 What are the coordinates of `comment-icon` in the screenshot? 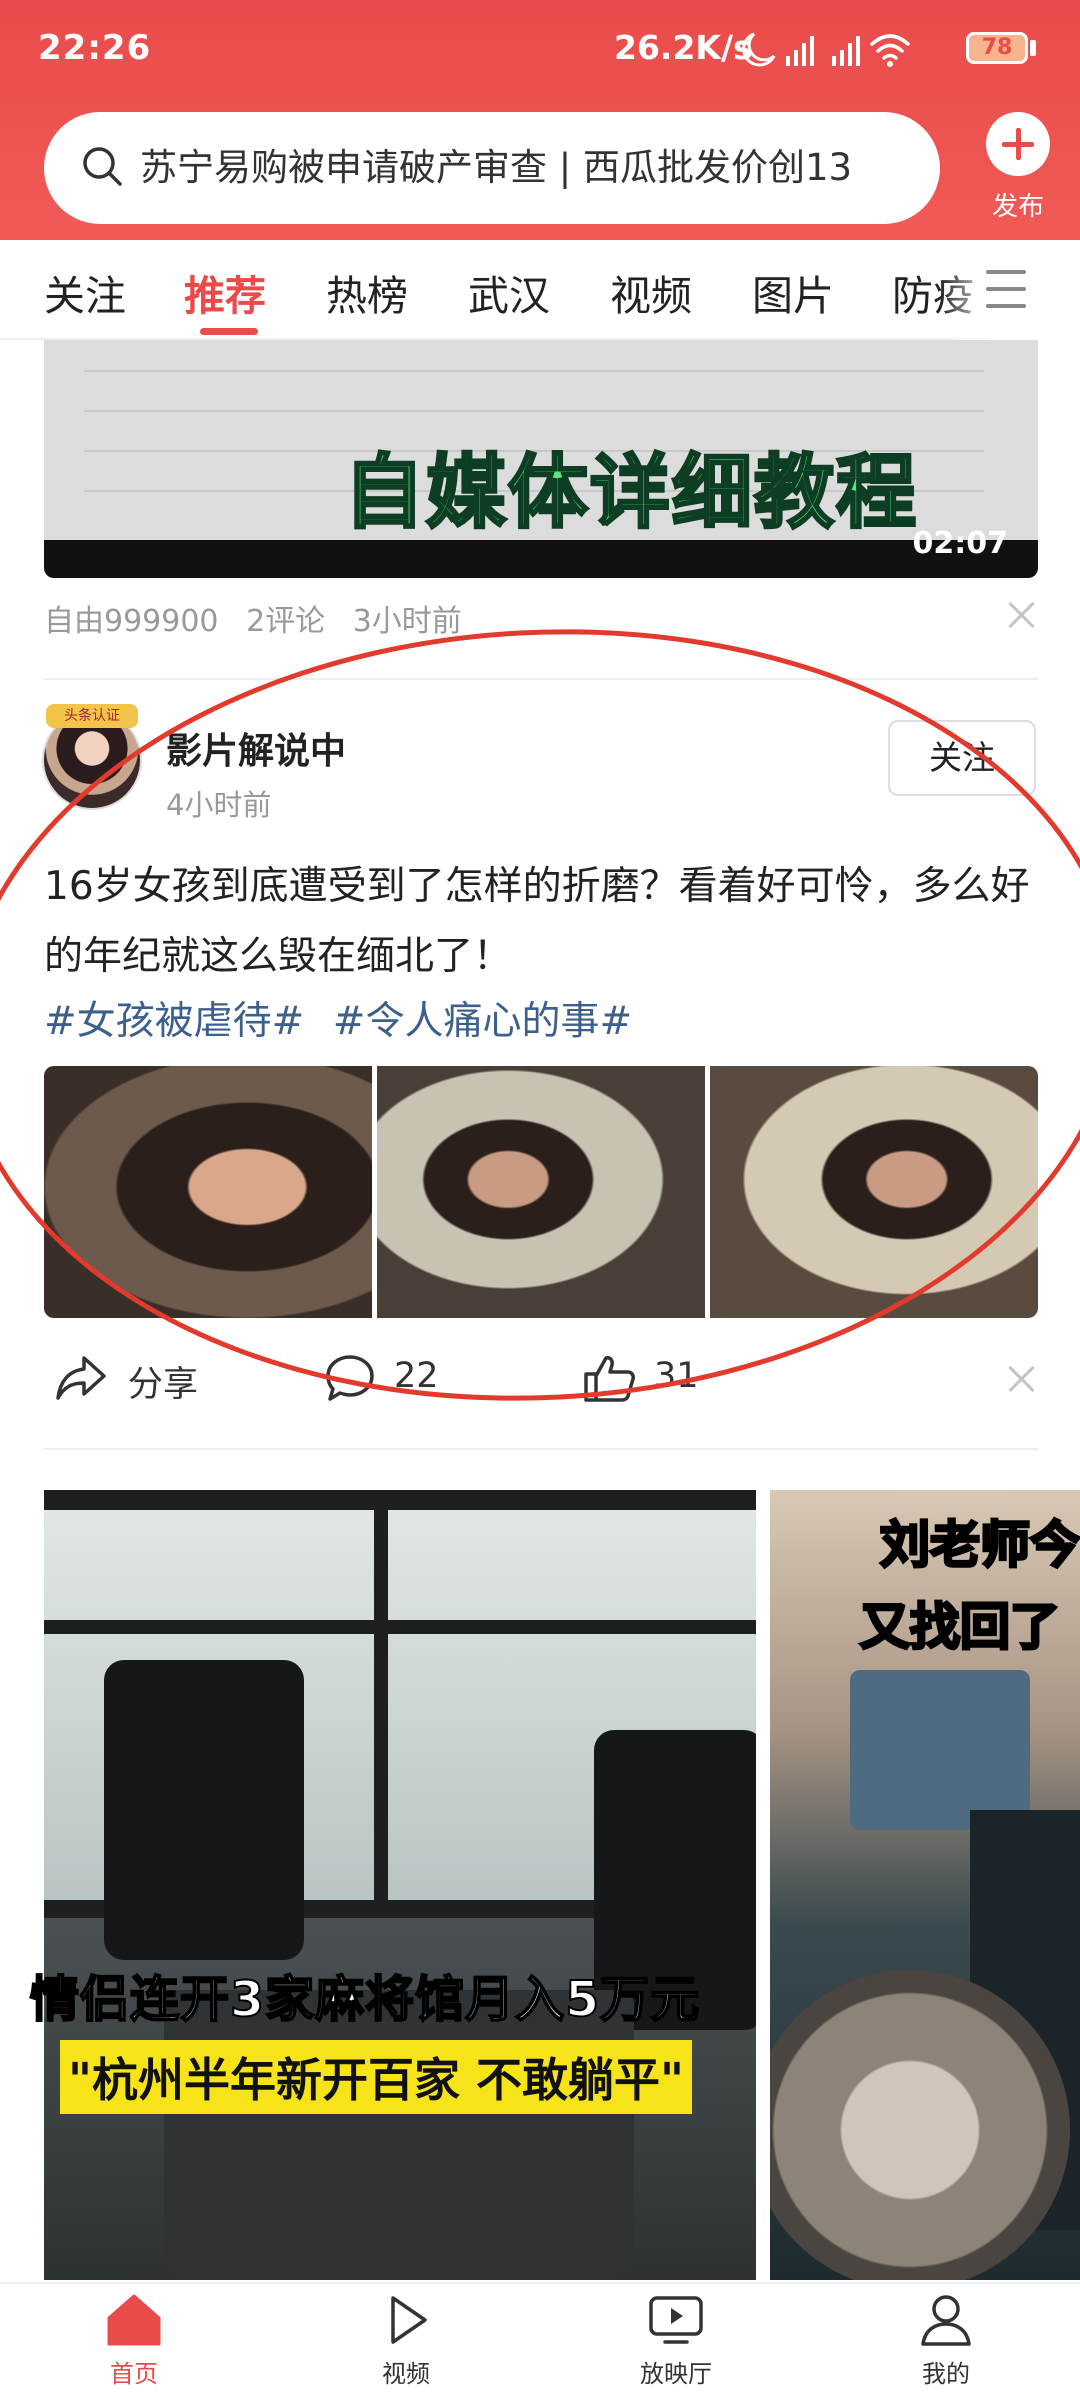 It's located at (350, 1378).